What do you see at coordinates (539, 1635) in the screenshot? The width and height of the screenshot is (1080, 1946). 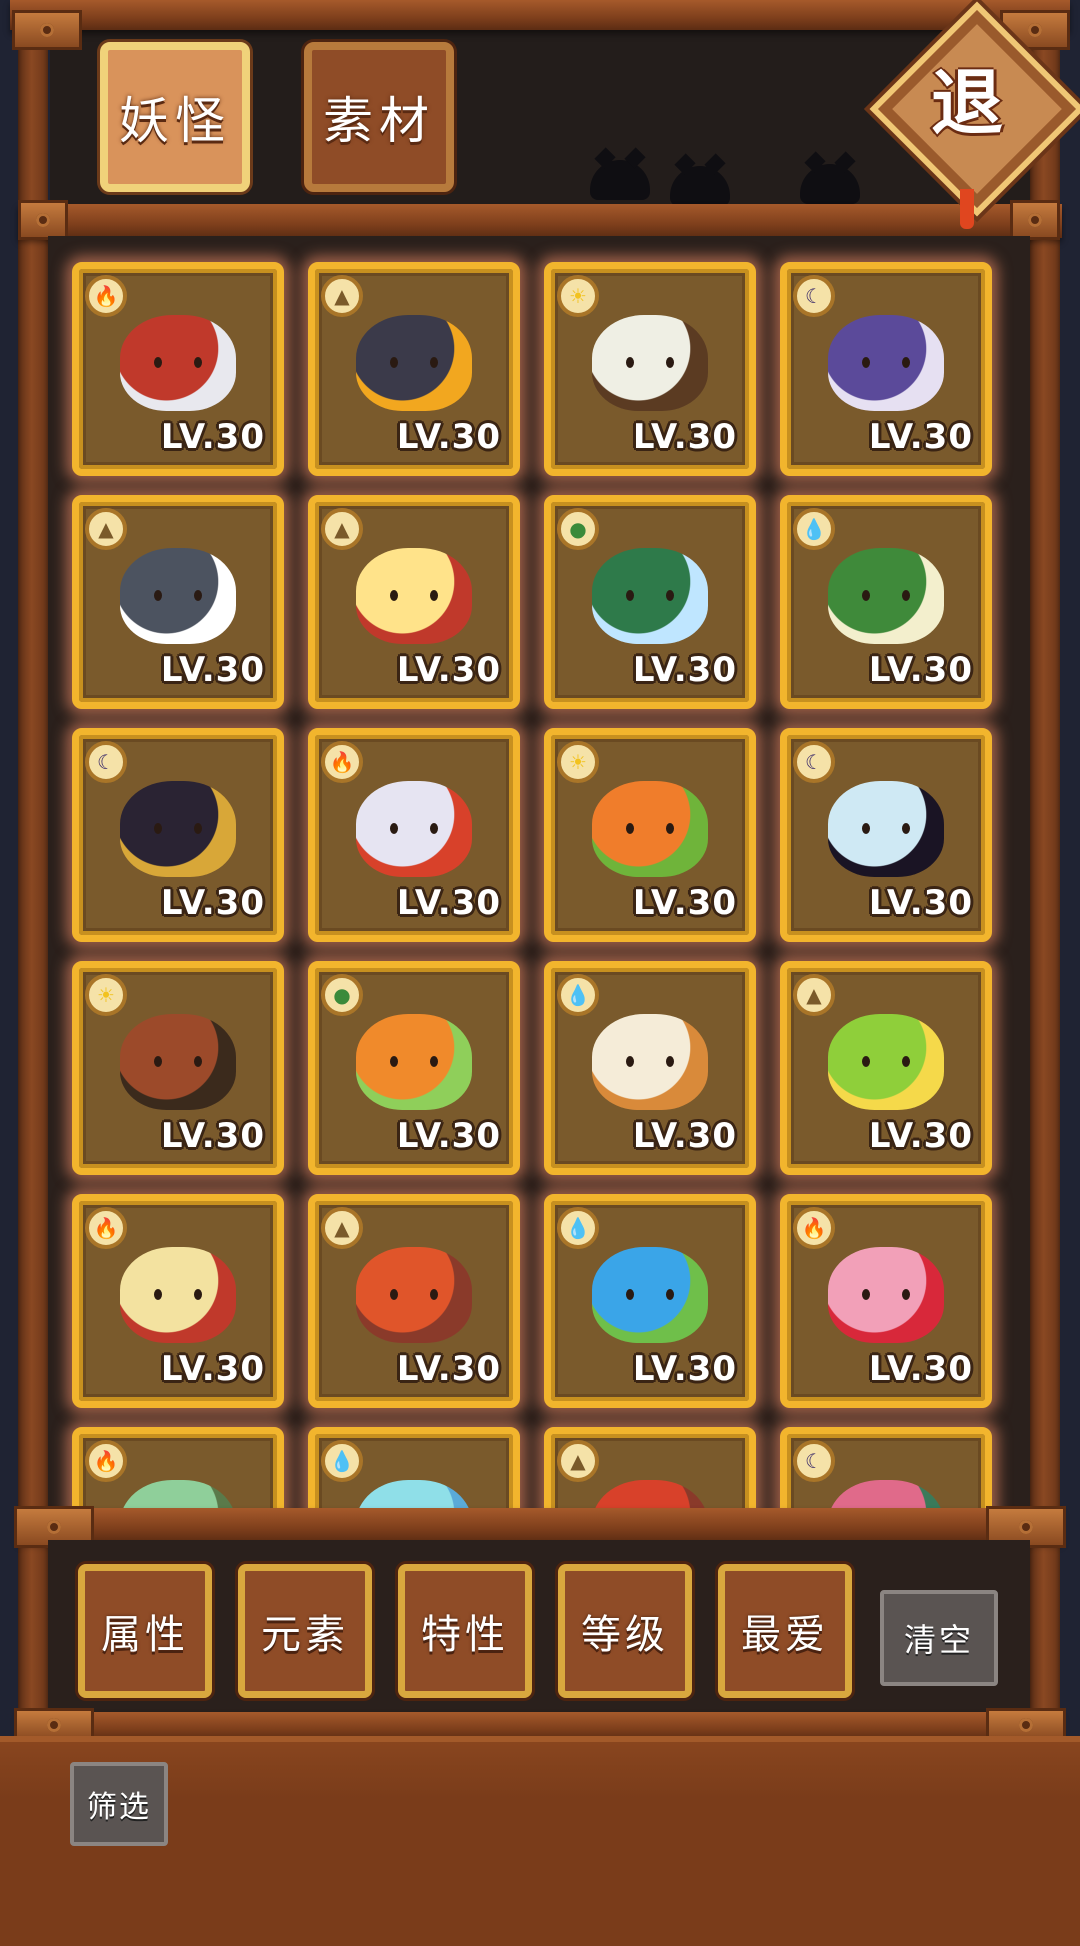 I see `filter-bar: 属性 元素 特性 等级 最爱 清空` at bounding box center [539, 1635].